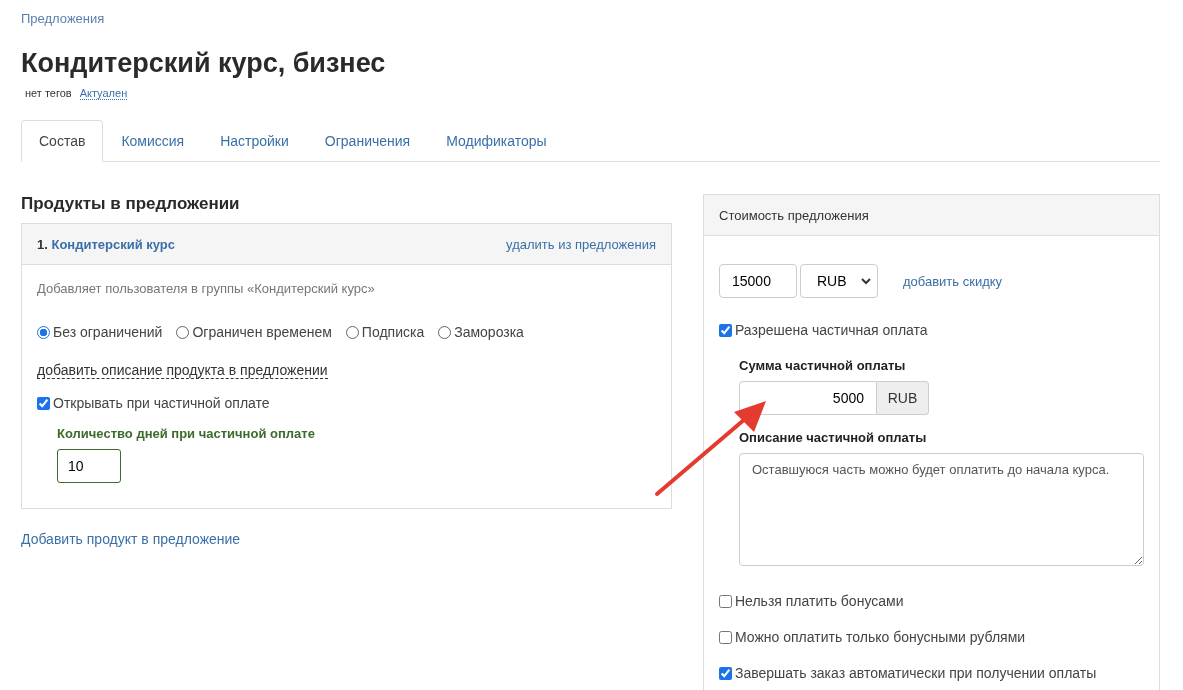 The image size is (1183, 690). I want to click on remove-link: удалить из предложения, so click(581, 244).